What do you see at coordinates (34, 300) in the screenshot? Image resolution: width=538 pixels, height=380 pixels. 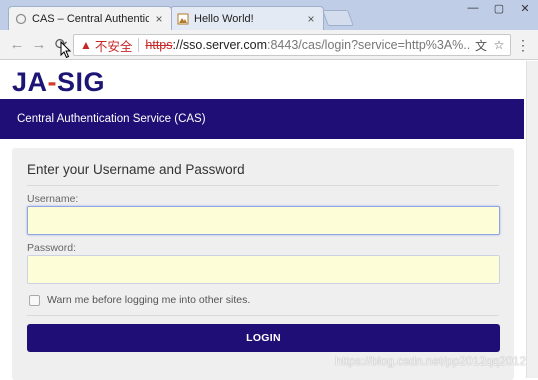 I see `warn-checkbox` at bounding box center [34, 300].